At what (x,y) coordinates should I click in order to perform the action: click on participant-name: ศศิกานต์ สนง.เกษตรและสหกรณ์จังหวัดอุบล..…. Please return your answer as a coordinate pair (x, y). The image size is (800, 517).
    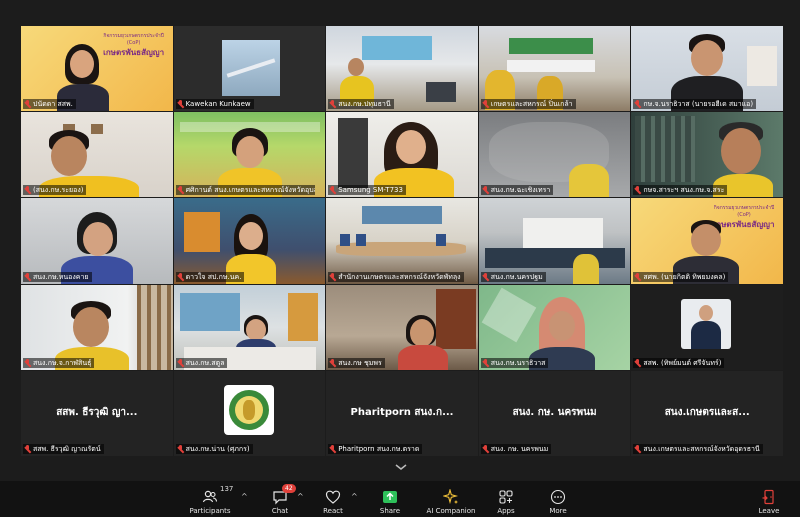
    Looking at the image, I should click on (245, 190).